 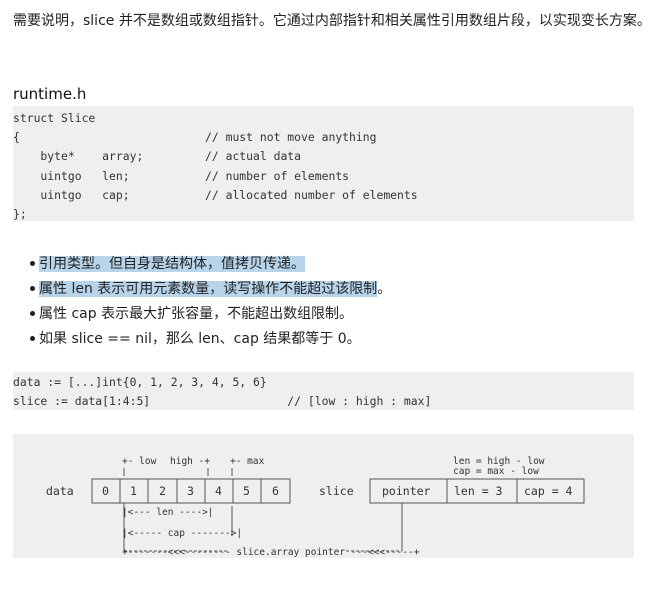 What do you see at coordinates (196, 314) in the screenshot?
I see `bullet-text: 属性 cap 表示最大扩张容量，不能超出数组限制。` at bounding box center [196, 314].